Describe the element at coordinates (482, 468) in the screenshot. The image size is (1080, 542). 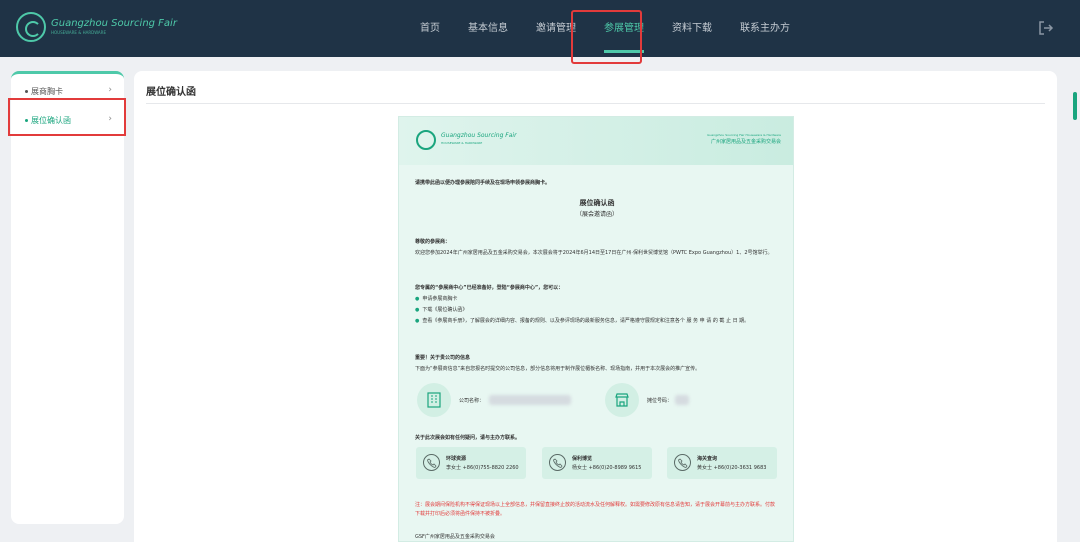
I see `contact-phone: 李女士 +86(0)755-8820 2260` at that location.